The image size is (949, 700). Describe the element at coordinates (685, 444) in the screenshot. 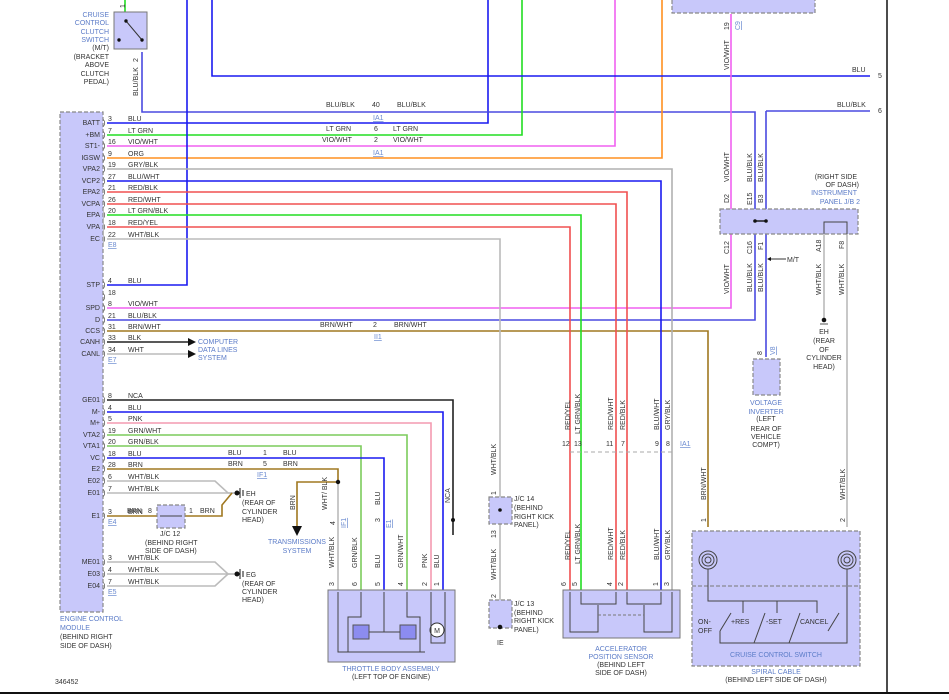

I see `svg-text: IA1` at that location.